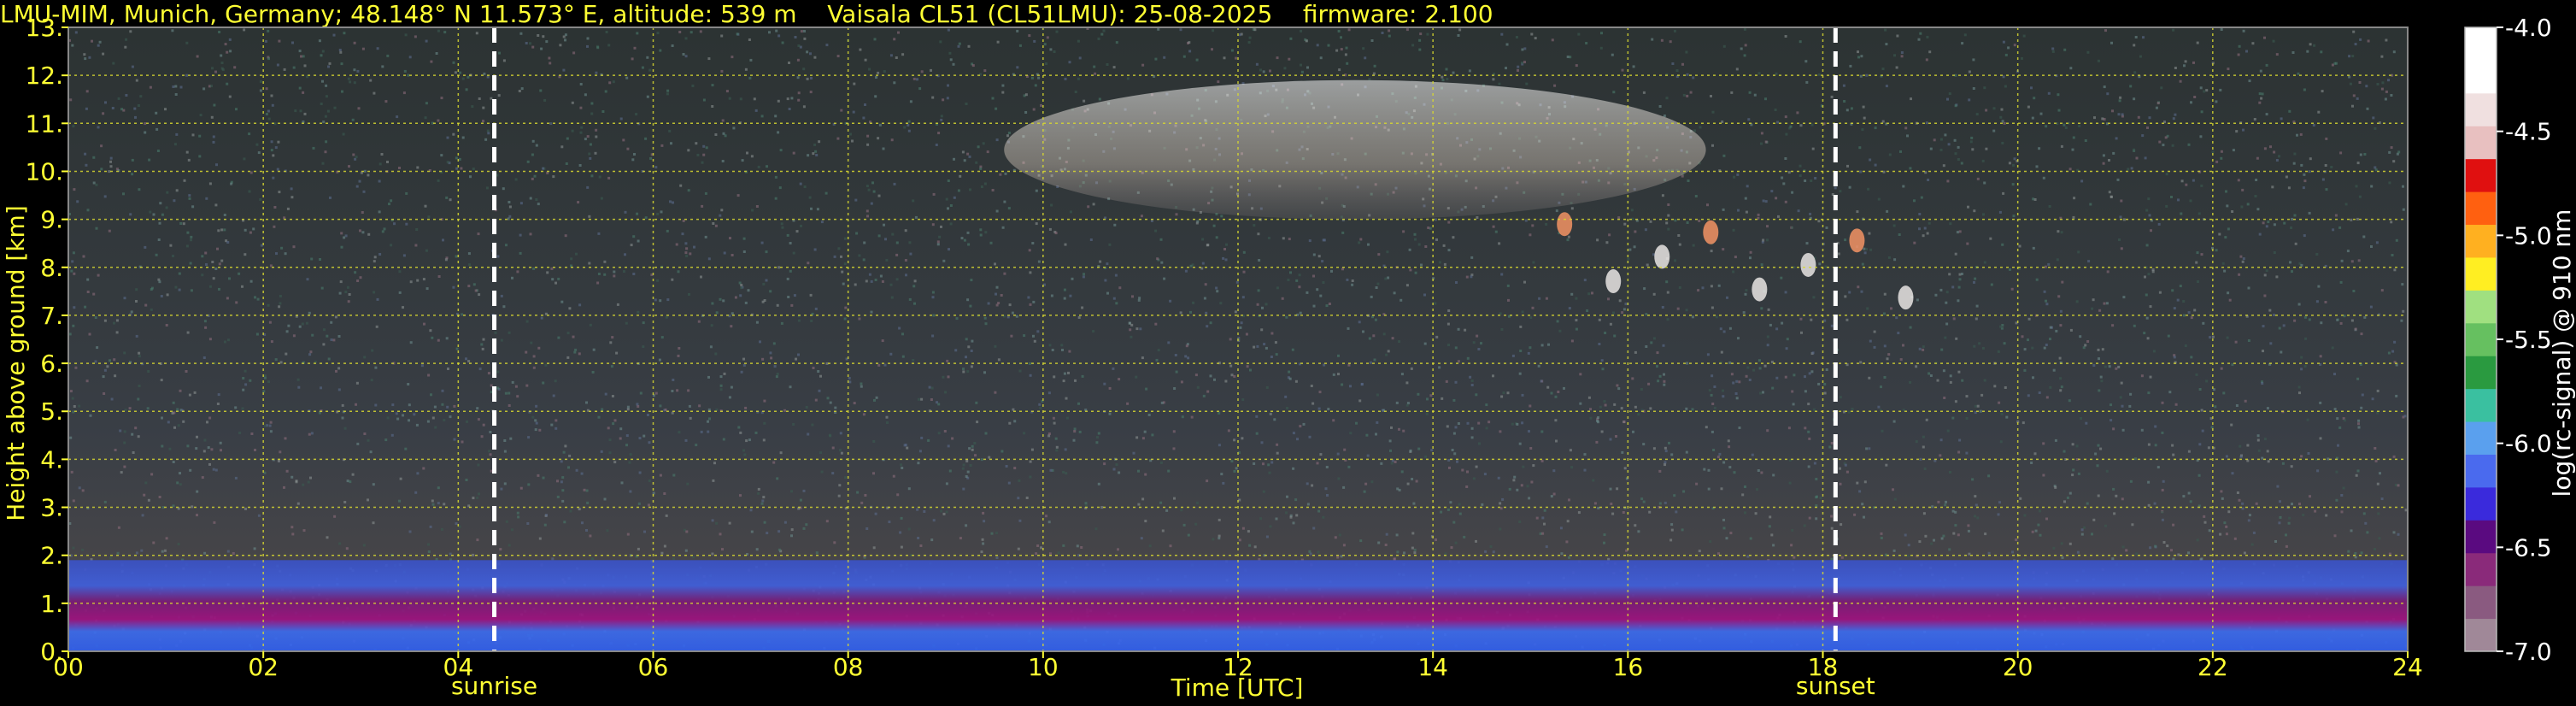 The image size is (2576, 706). What do you see at coordinates (1238, 667) in the screenshot?
I see `x-tick-label: 12` at bounding box center [1238, 667].